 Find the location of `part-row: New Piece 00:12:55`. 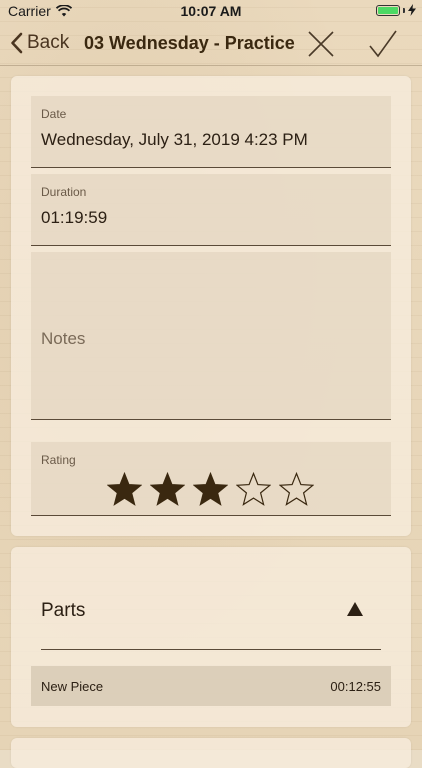

part-row: New Piece 00:12:55 is located at coordinates (211, 686).